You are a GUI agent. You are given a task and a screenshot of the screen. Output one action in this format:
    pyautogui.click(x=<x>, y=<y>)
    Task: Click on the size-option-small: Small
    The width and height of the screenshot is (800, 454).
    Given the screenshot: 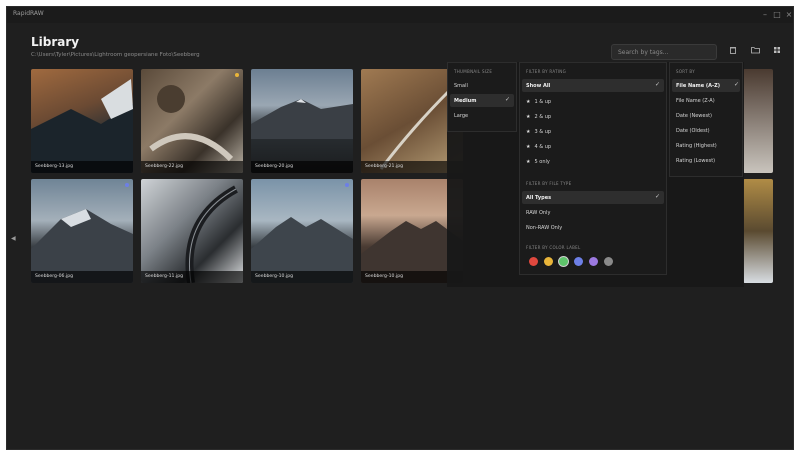 What is the action you would take?
    pyautogui.click(x=461, y=86)
    